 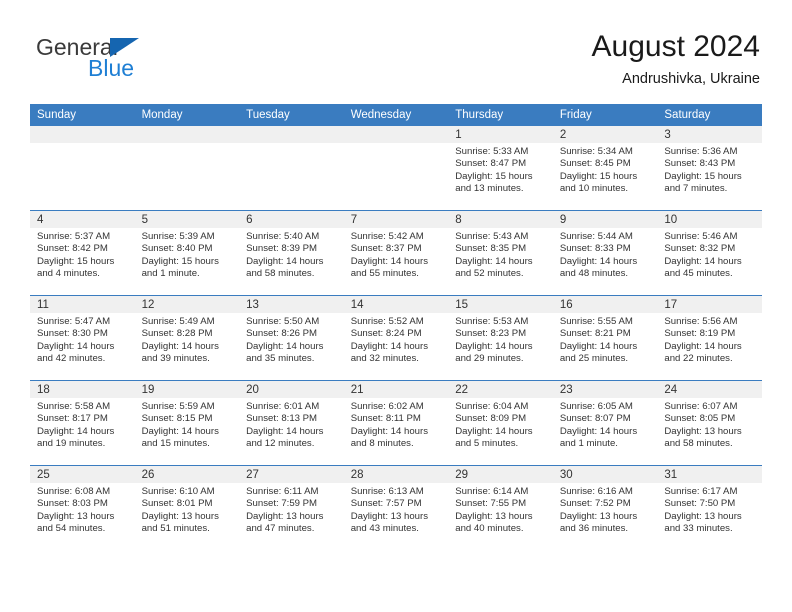 I want to click on day-number, so click(x=82, y=134).